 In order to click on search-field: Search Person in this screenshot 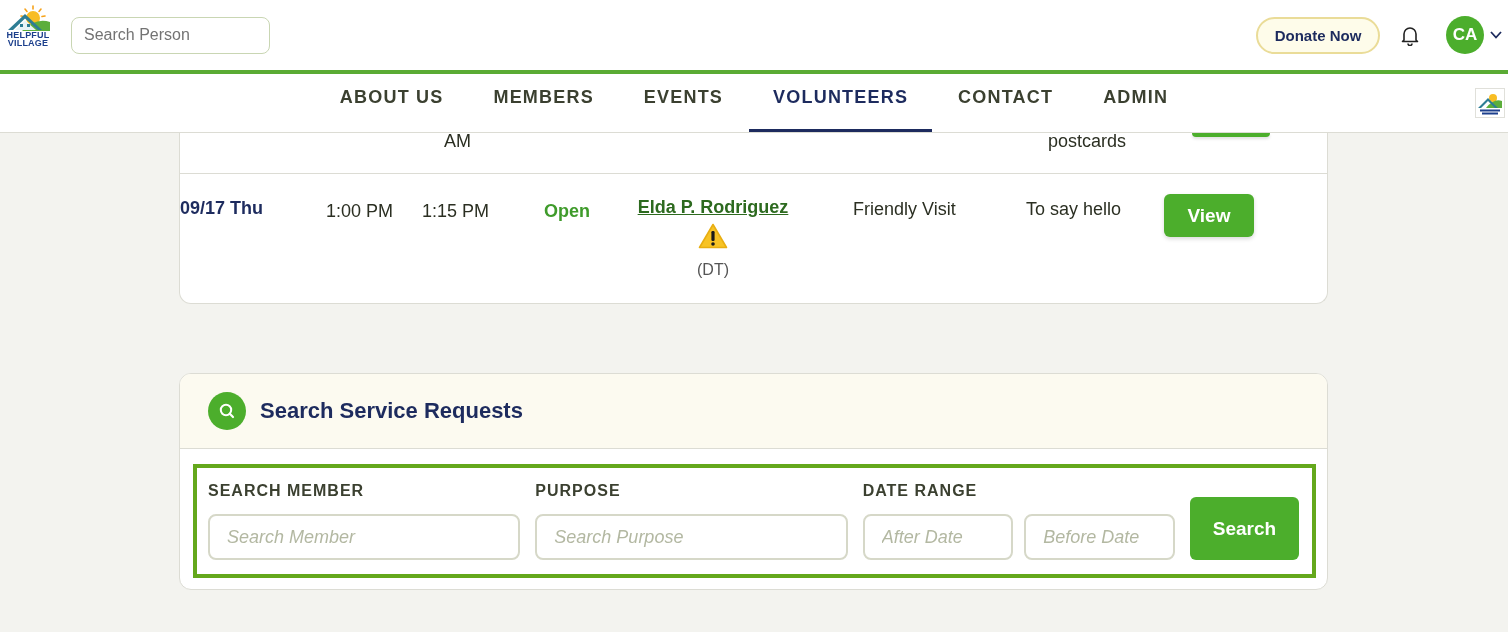, I will do `click(170, 35)`.